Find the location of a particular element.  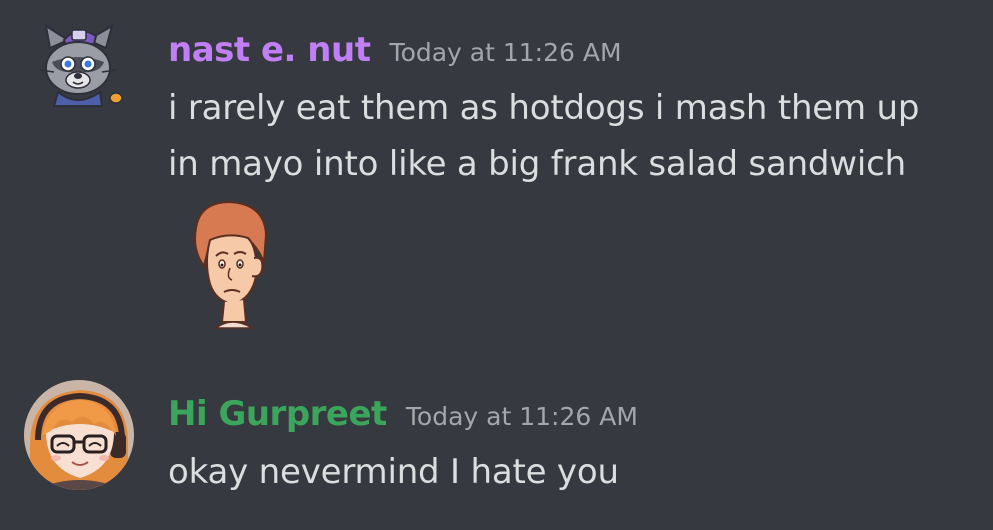

message-content: okay nevermind I hate you is located at coordinates (393, 472).